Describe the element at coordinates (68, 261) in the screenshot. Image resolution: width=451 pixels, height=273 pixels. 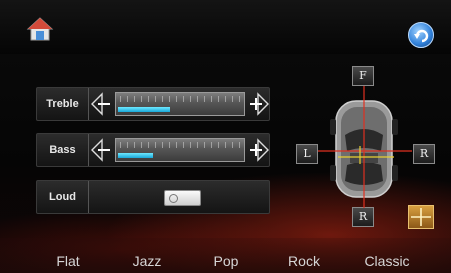
I see `preset-flat-button: Flat` at that location.